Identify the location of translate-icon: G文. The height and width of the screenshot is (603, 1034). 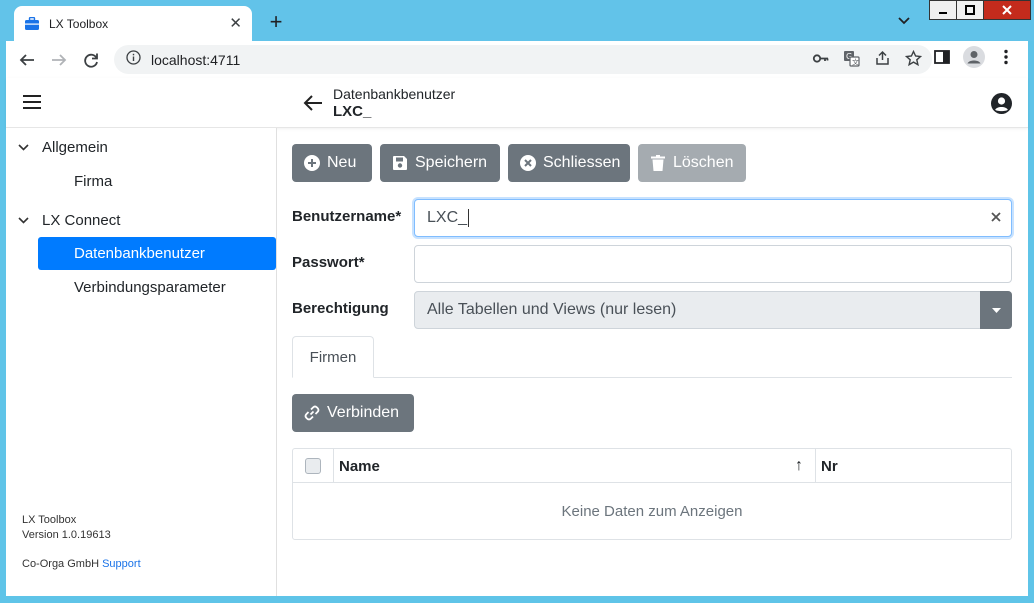
(851, 61).